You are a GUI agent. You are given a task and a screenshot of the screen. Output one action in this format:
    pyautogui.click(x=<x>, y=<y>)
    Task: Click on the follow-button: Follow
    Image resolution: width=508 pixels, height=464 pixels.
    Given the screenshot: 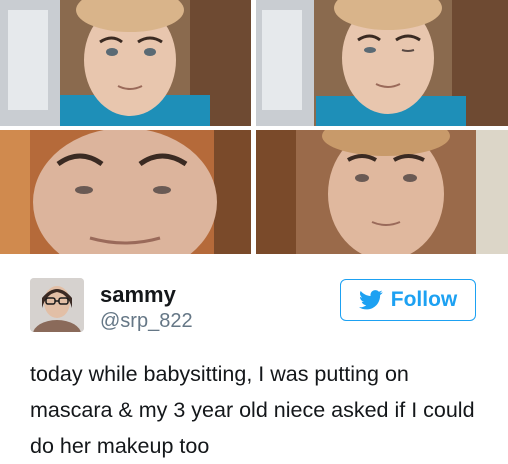 What is the action you would take?
    pyautogui.click(x=408, y=300)
    